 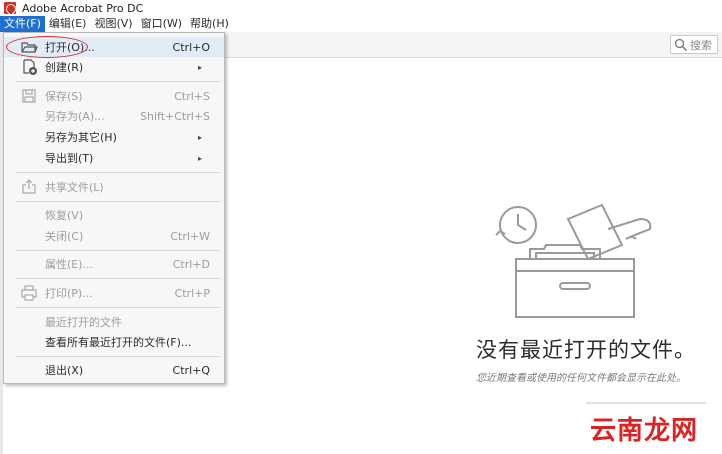 I want to click on menu-item-recent-files: 最近打开的文件, so click(x=114, y=322).